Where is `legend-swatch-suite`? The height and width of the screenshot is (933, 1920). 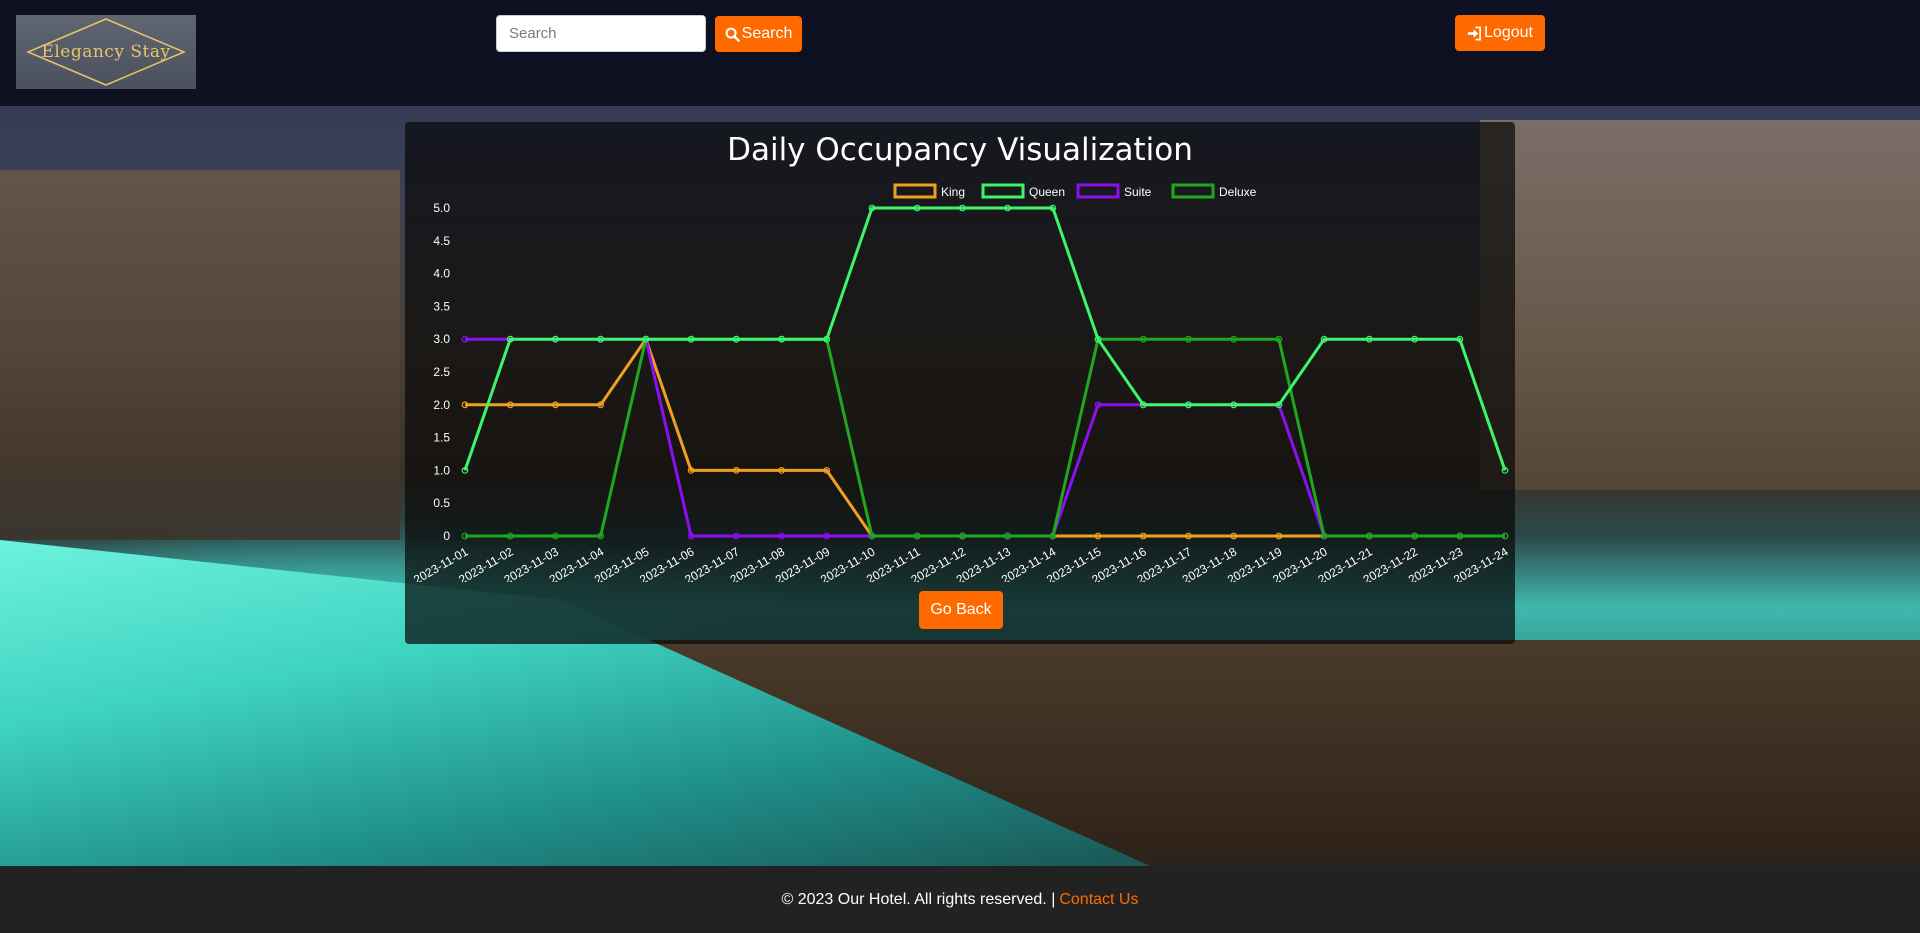 legend-swatch-suite is located at coordinates (1098, 191).